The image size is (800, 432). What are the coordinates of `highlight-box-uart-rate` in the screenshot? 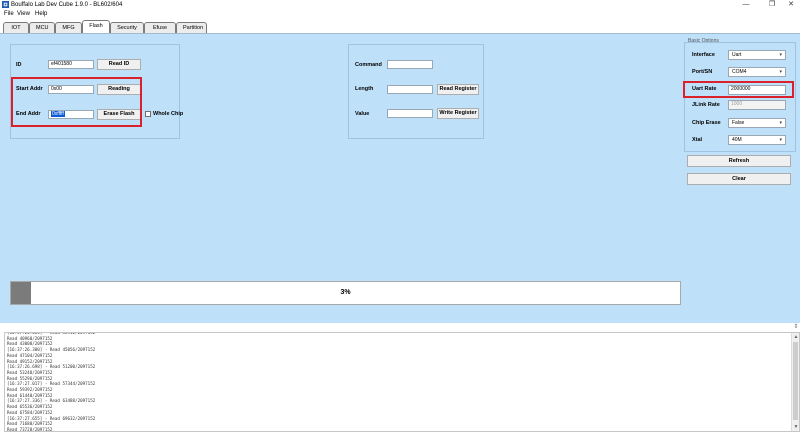 It's located at (738, 89).